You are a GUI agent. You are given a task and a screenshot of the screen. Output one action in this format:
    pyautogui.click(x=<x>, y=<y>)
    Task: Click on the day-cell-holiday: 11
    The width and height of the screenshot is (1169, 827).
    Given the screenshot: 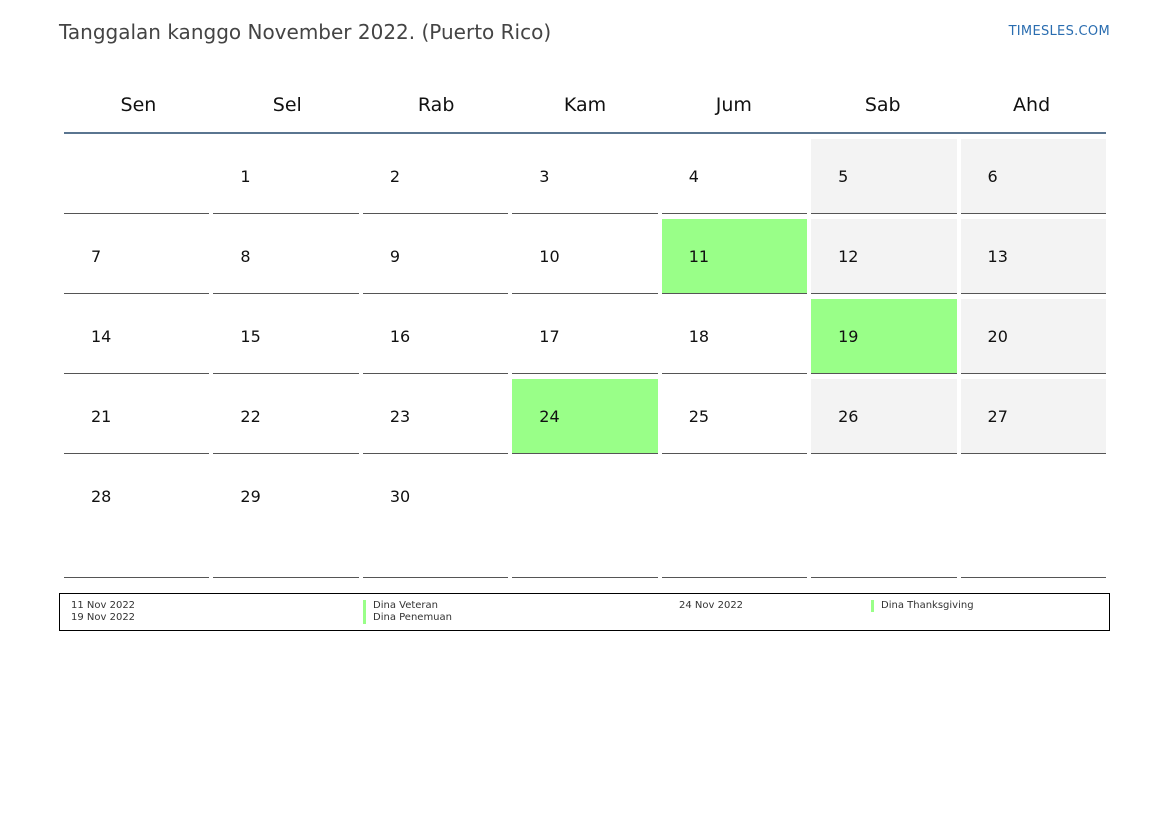 What is the action you would take?
    pyautogui.click(x=734, y=256)
    